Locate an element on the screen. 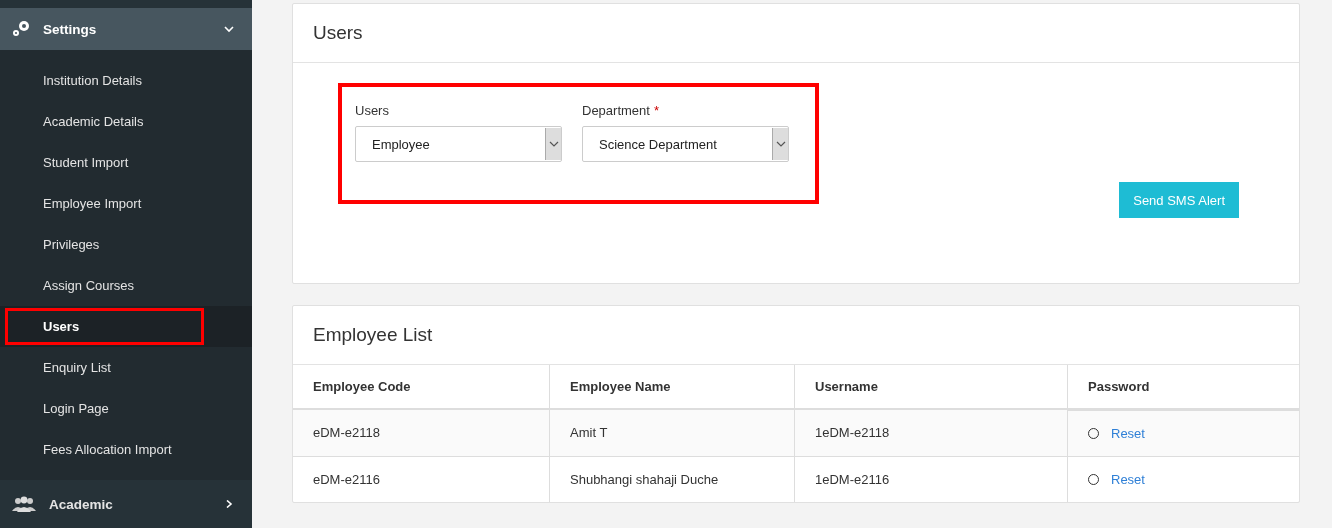 The image size is (1332, 528). field-label: Users is located at coordinates (372, 110).